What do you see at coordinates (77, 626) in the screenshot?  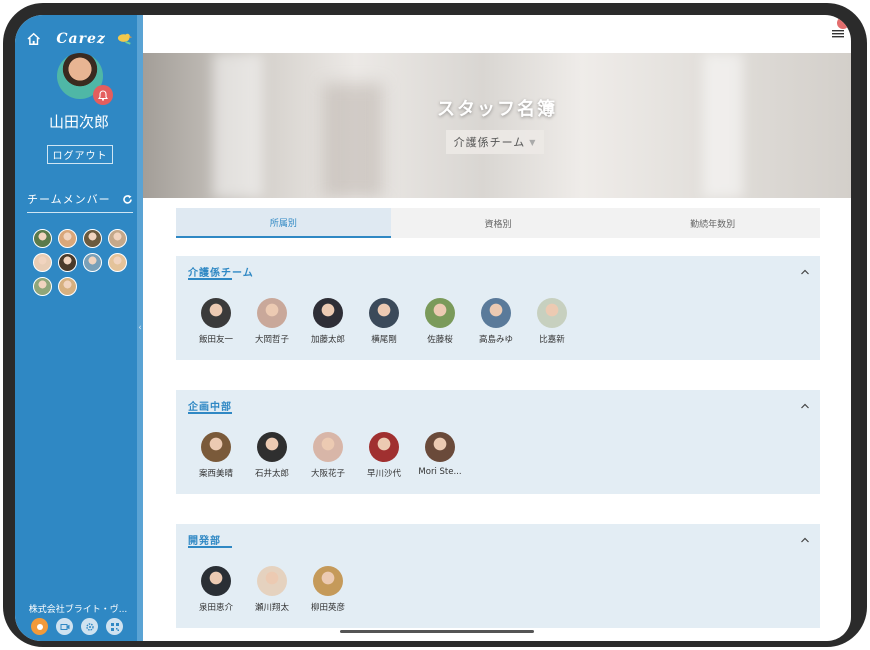 I see `sidebar-footer-icons` at bounding box center [77, 626].